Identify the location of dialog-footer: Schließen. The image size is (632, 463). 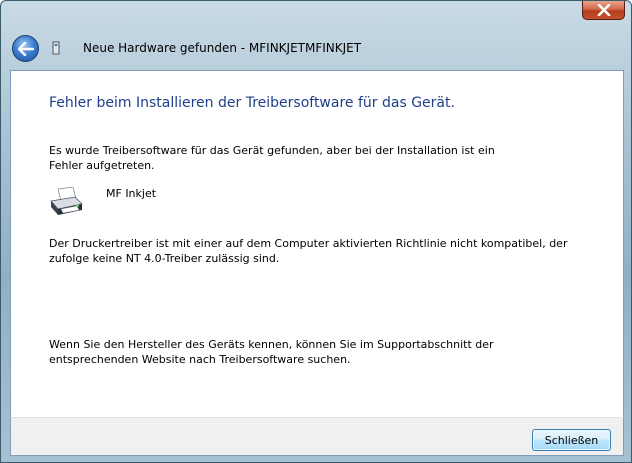
(317, 436).